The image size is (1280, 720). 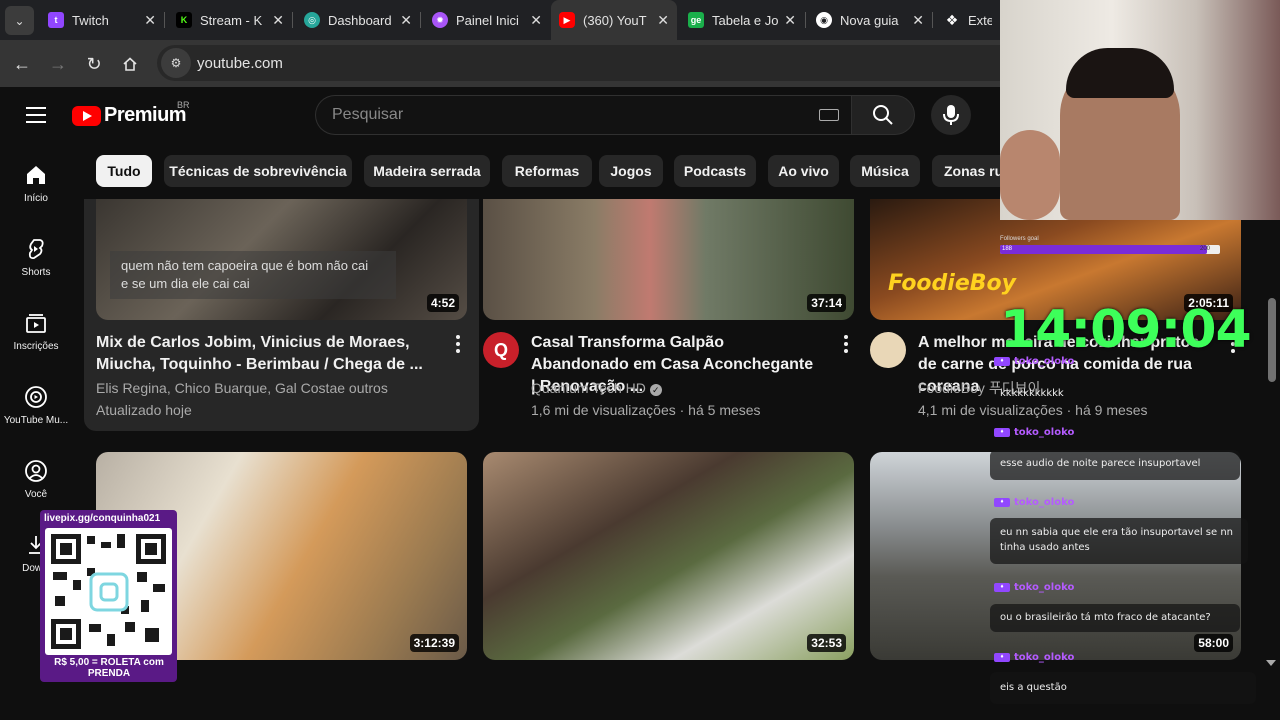 I want to click on tab-nova-guia: ◉ Nova guia ✕, so click(x=870, y=20).